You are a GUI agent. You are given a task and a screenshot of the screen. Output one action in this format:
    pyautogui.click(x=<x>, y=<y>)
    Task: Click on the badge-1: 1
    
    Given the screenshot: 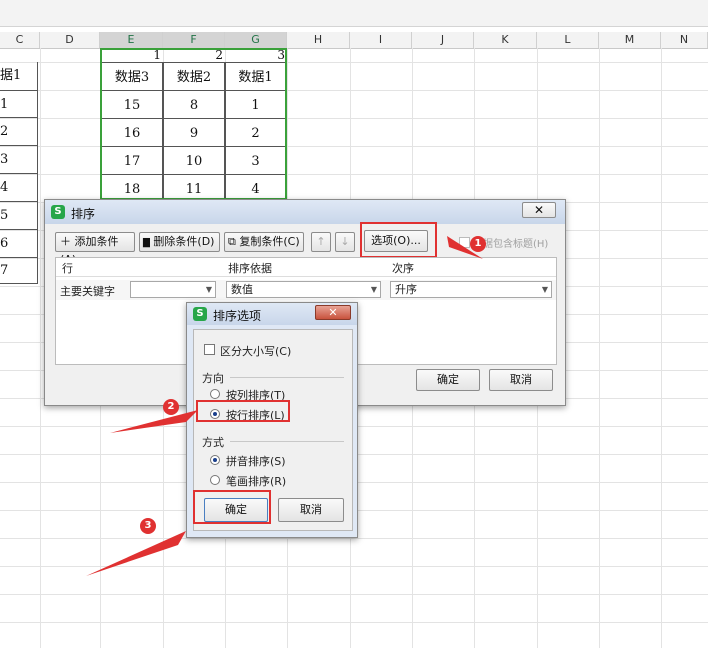 What is the action you would take?
    pyautogui.click(x=478, y=244)
    